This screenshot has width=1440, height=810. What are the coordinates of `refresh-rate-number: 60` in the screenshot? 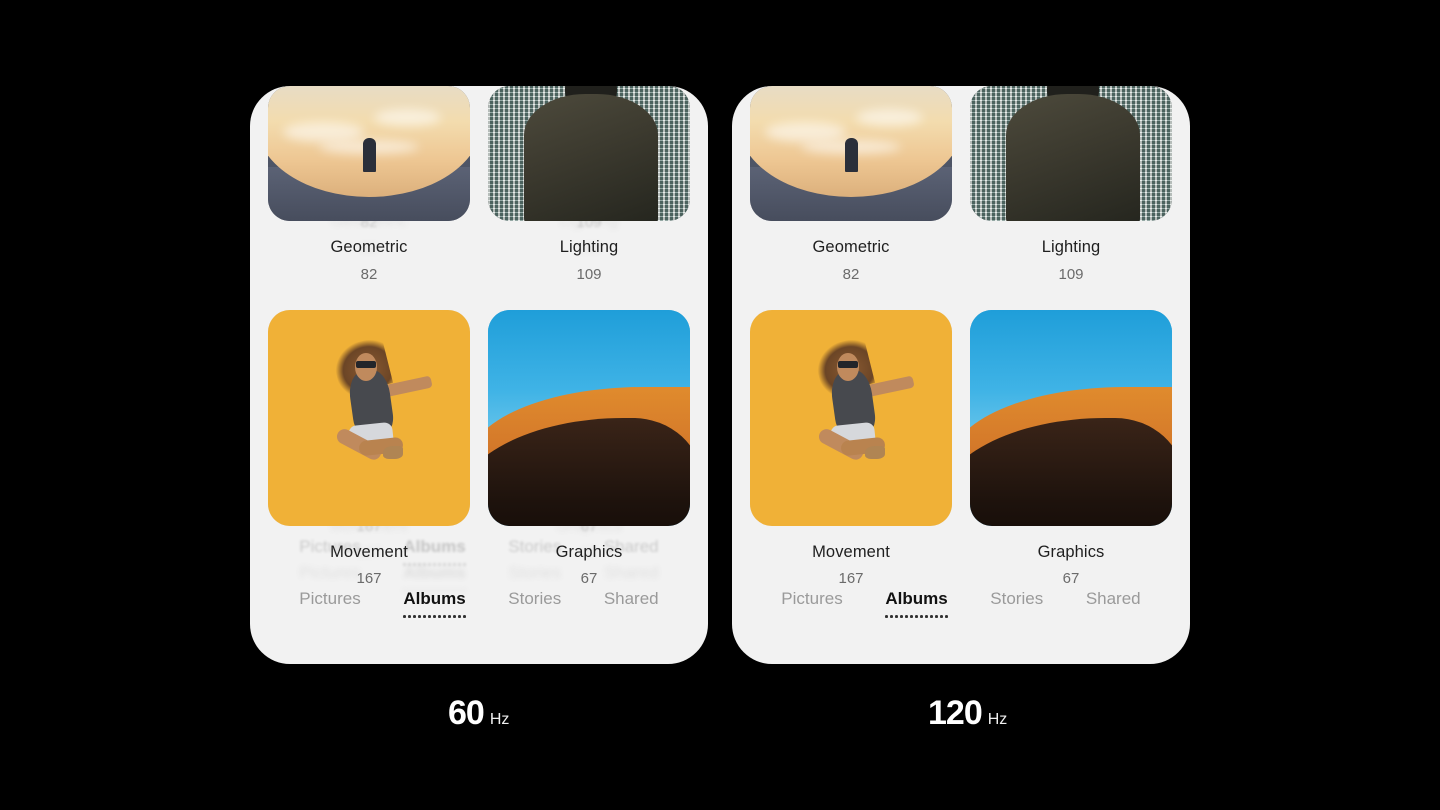 It's located at (466, 713).